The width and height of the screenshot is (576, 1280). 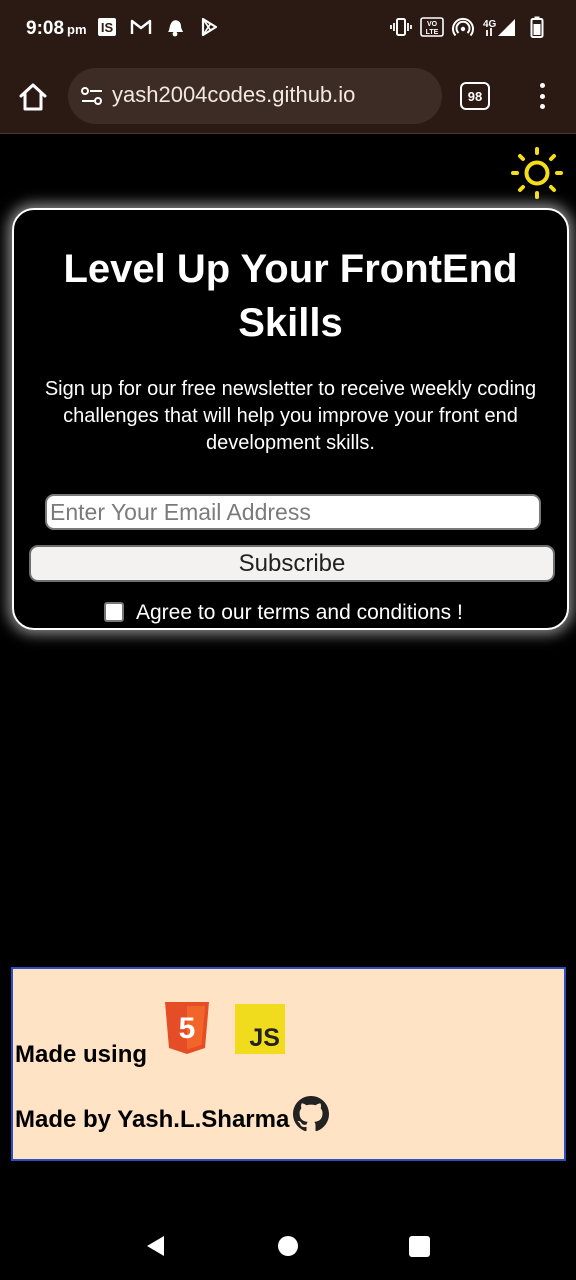 What do you see at coordinates (45, 28) in the screenshot?
I see `status-time-value: 9:08` at bounding box center [45, 28].